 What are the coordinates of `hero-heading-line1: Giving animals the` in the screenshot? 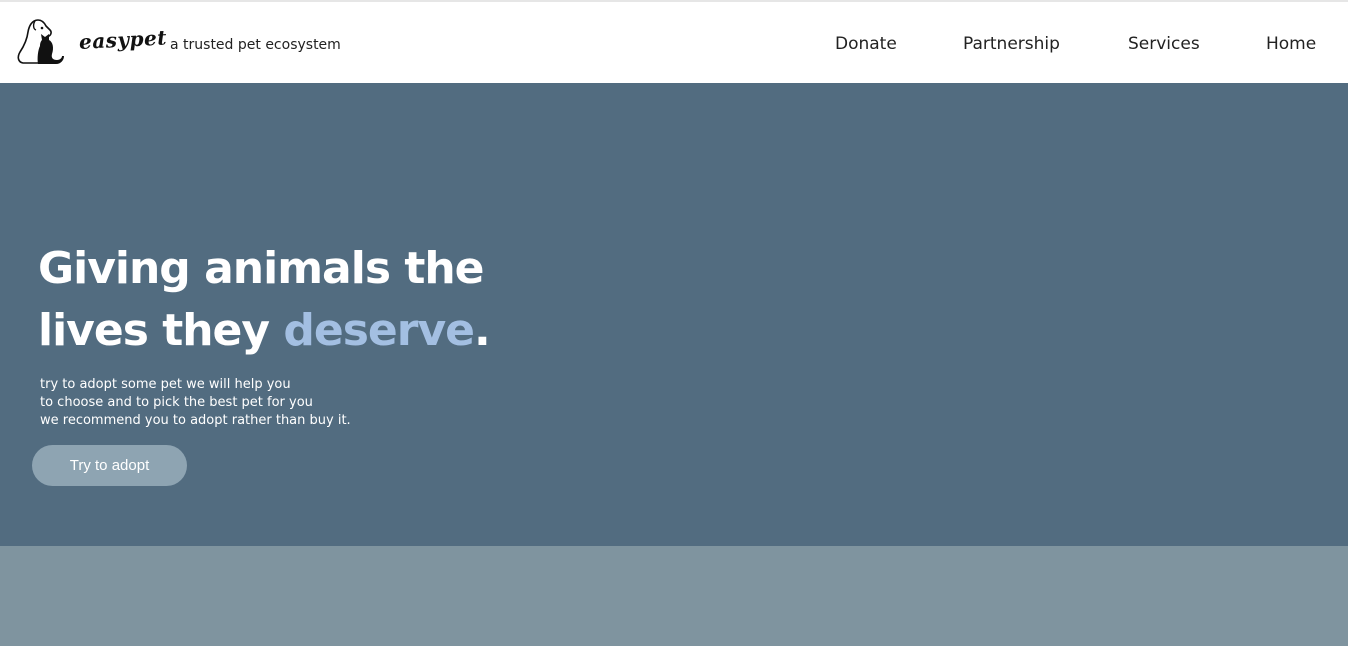 It's located at (261, 268).